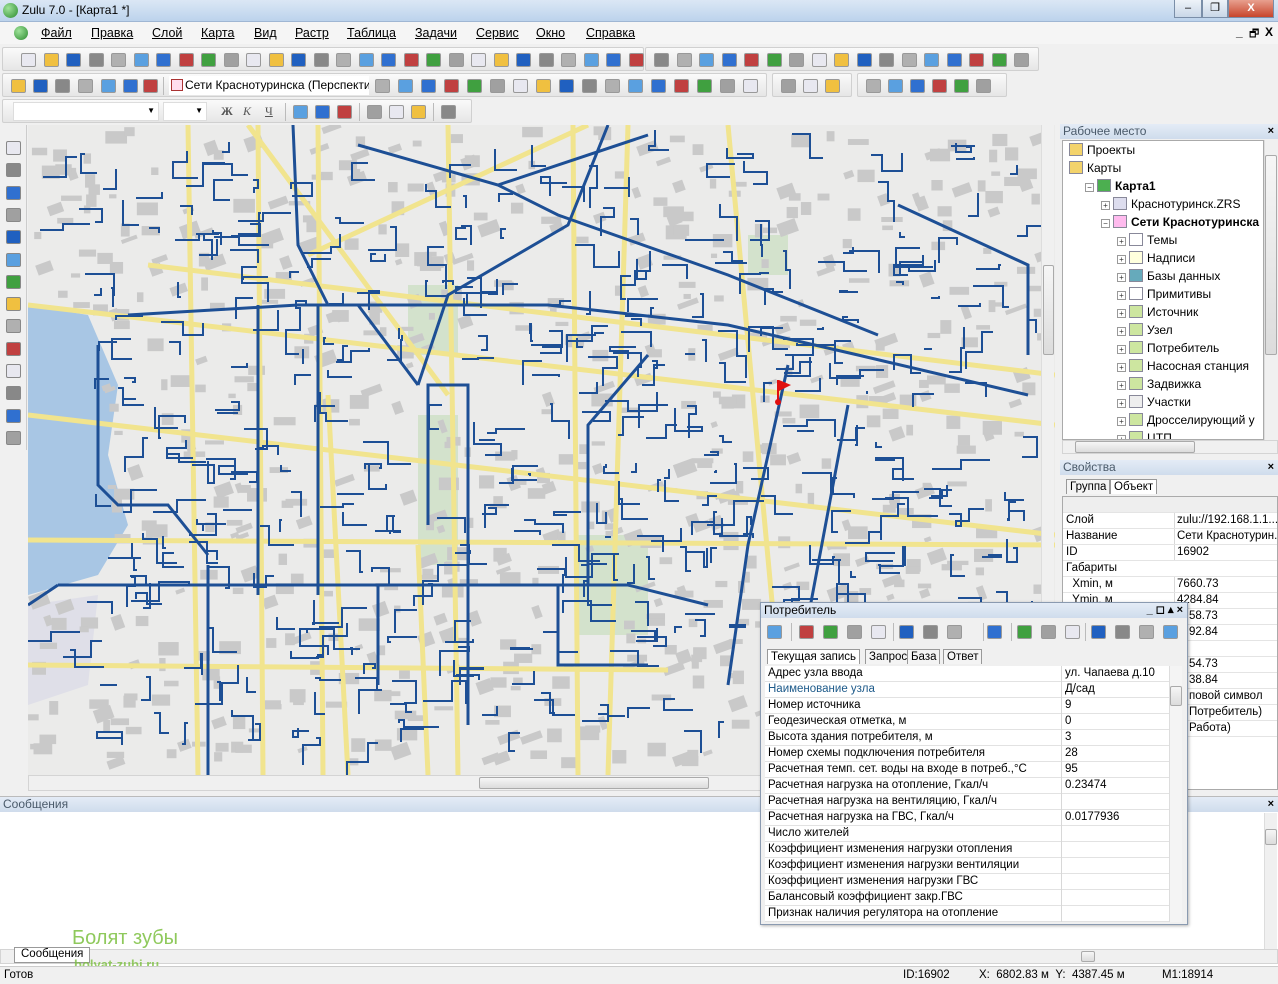 This screenshot has height=984, width=1278. I want to click on consumer-attribute-row: Номер схемы подключения потребителя 28, so click(967, 754).